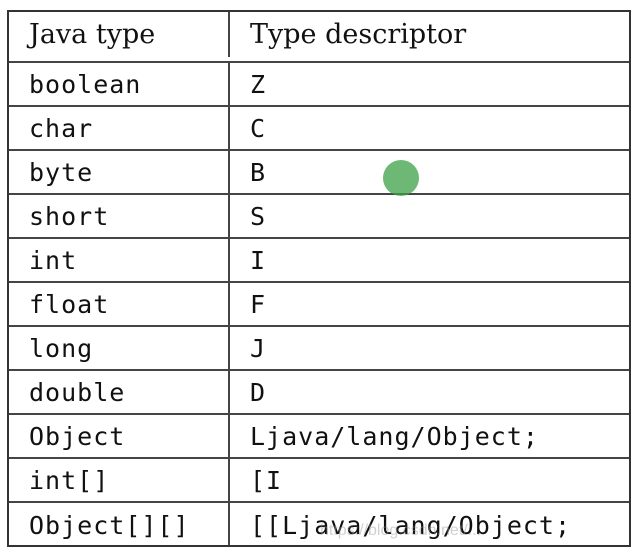  What do you see at coordinates (61, 172) in the screenshot?
I see `java-type-cell: byte` at bounding box center [61, 172].